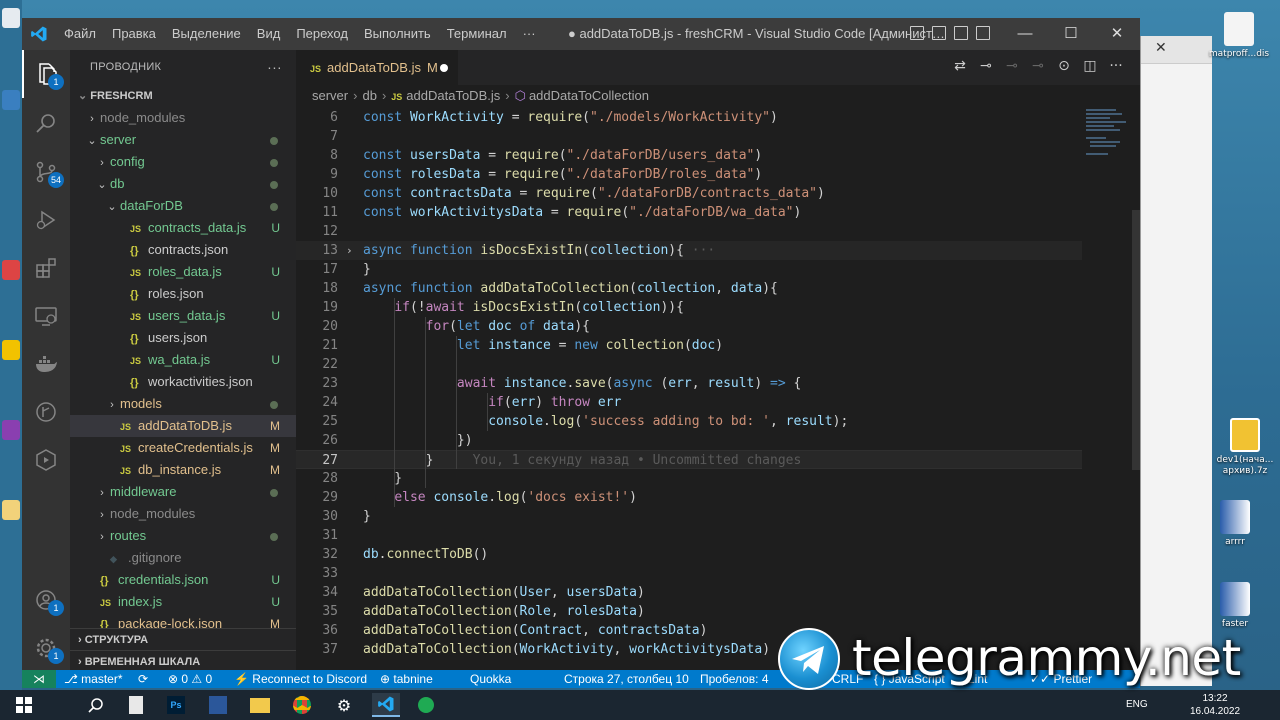 This screenshot has width=1280, height=720. I want to click on unsaved-dot-icon, so click(444, 68).